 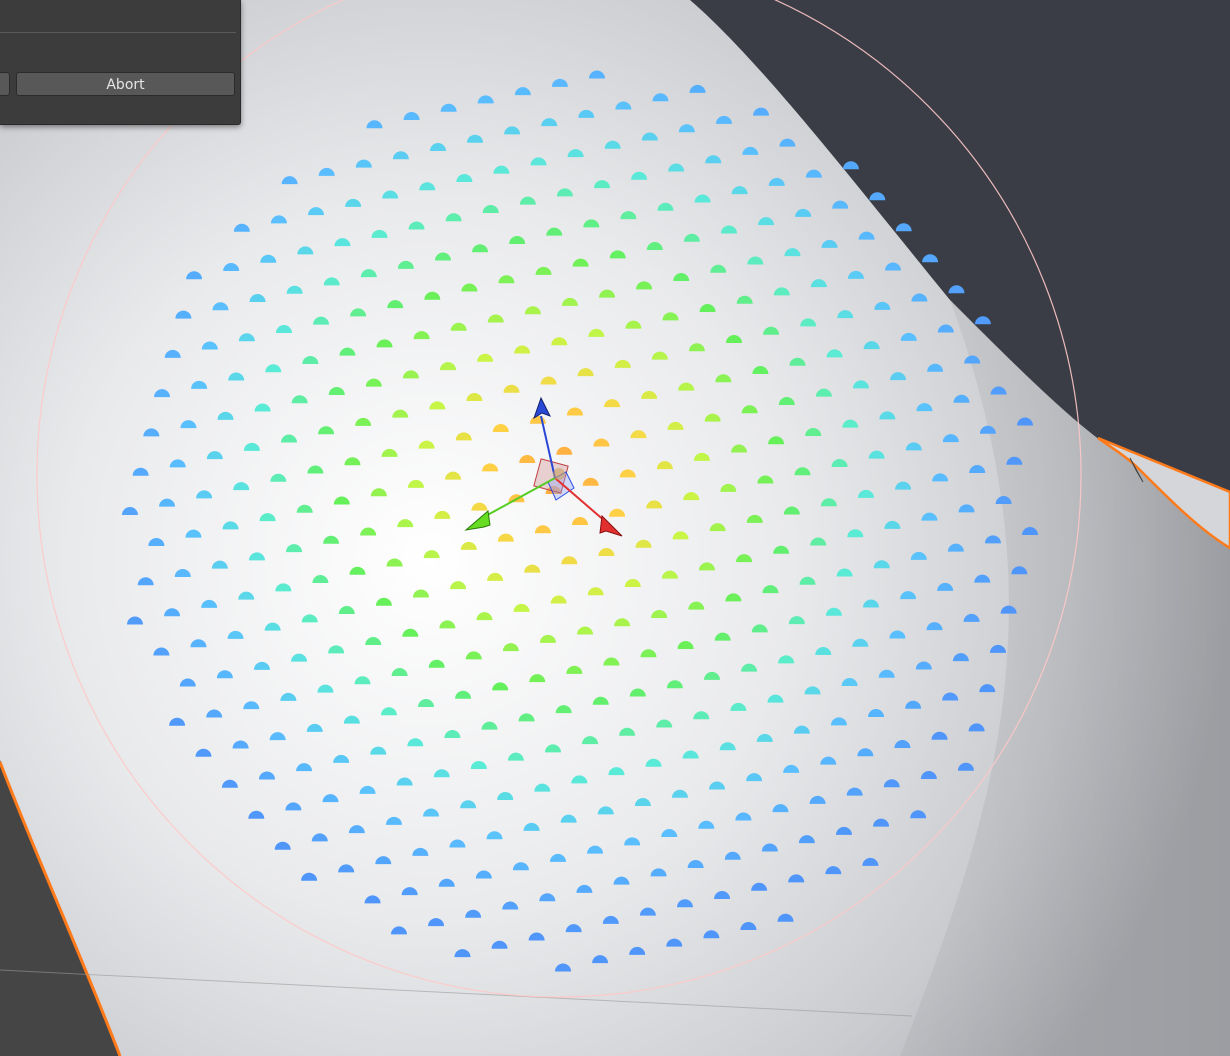 I want to click on operation-dialog: Abort, so click(x=120, y=62).